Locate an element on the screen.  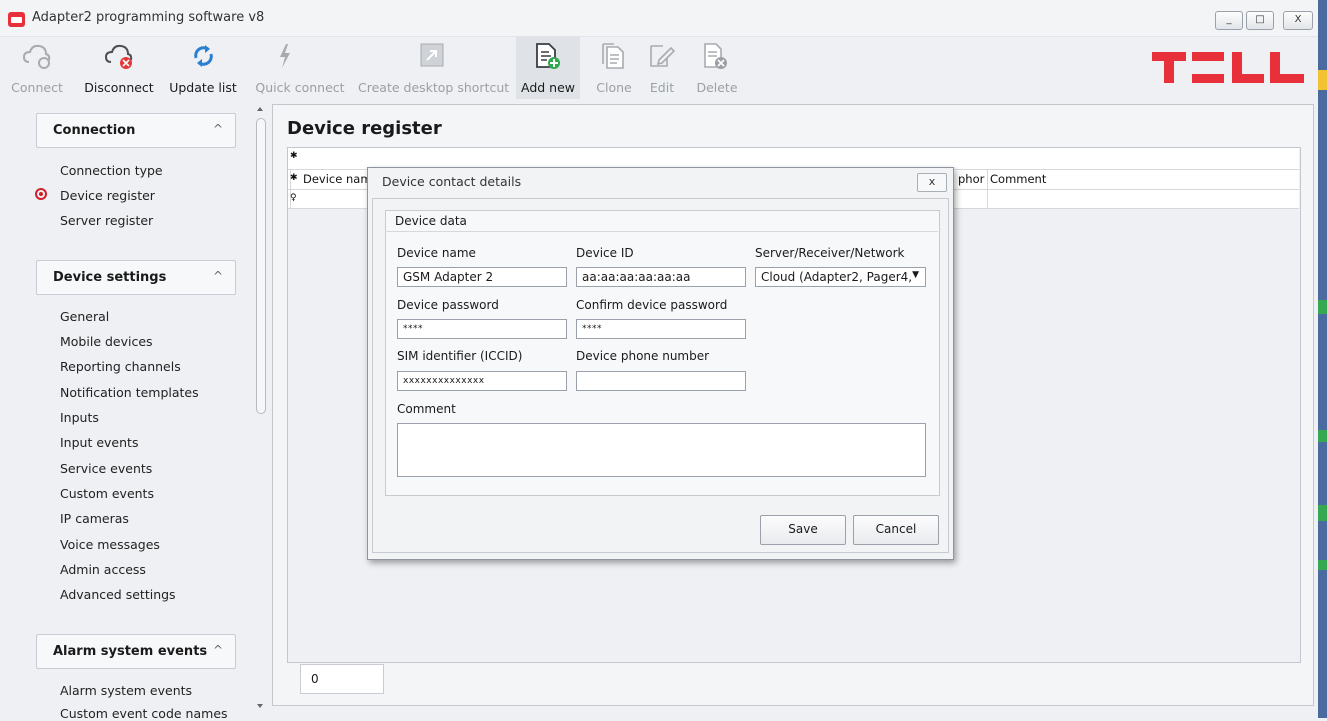
app-icon is located at coordinates (16, 19).